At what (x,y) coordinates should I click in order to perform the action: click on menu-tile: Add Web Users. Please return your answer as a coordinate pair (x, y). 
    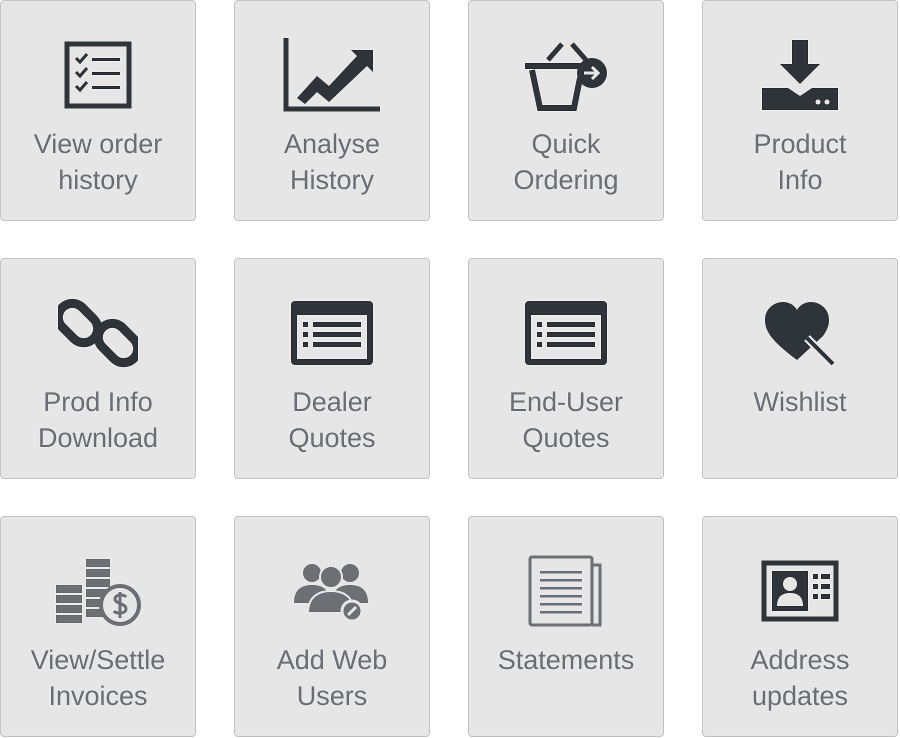
    Looking at the image, I should click on (332, 626).